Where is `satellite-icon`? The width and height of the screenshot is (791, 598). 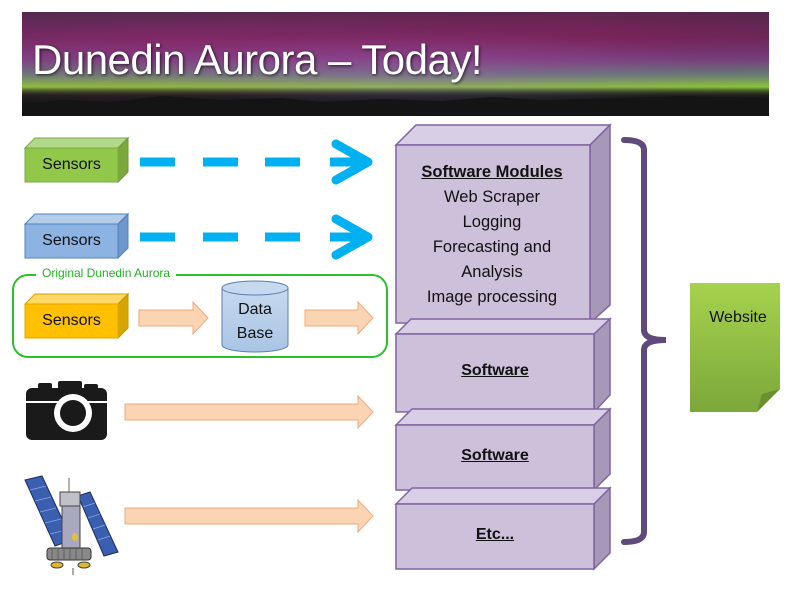
satellite-icon is located at coordinates (71, 525).